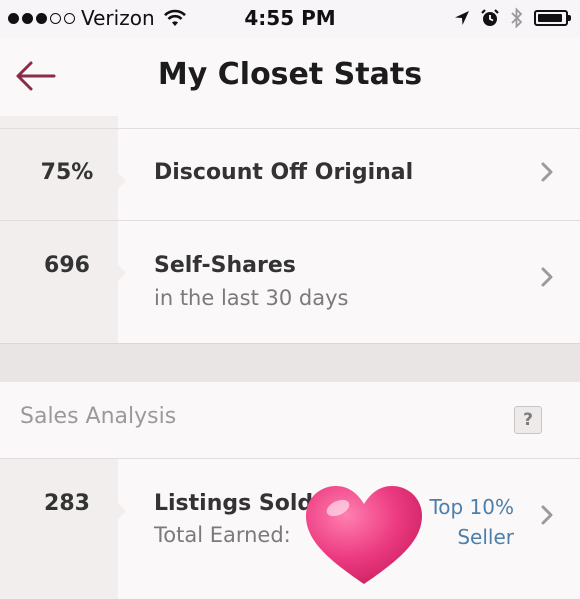 Image resolution: width=580 pixels, height=599 pixels. I want to click on help-button: ?, so click(528, 420).